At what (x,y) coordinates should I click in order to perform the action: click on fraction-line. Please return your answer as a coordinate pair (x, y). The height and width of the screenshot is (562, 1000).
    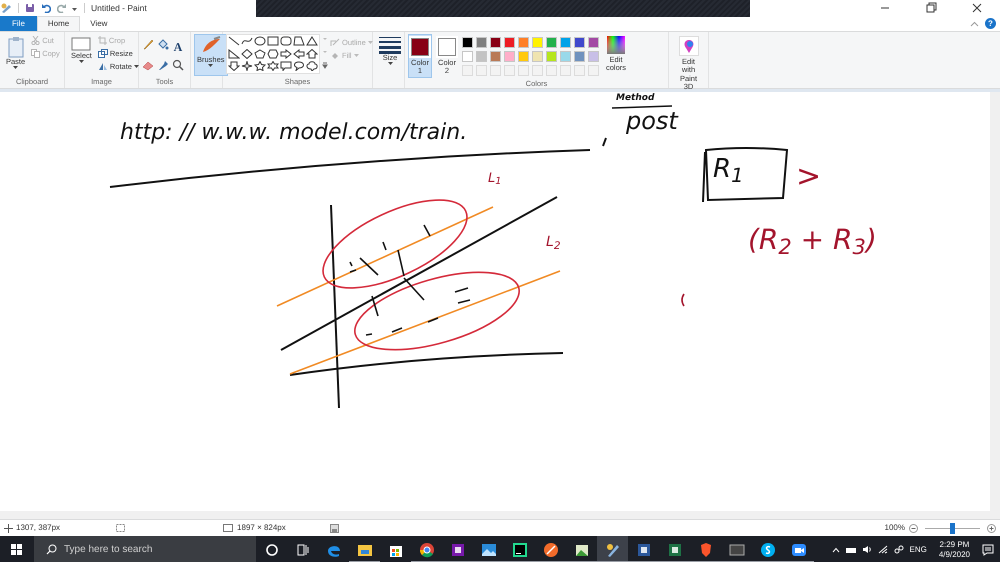
    Looking at the image, I should click on (642, 107).